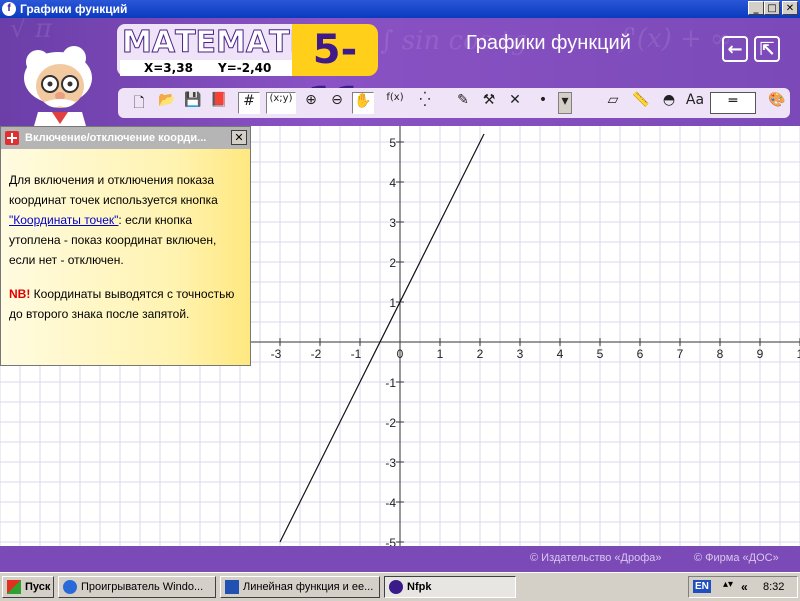 The width and height of the screenshot is (800, 601). Describe the element at coordinates (669, 103) in the screenshot. I see `protractor-icon: ◓` at that location.